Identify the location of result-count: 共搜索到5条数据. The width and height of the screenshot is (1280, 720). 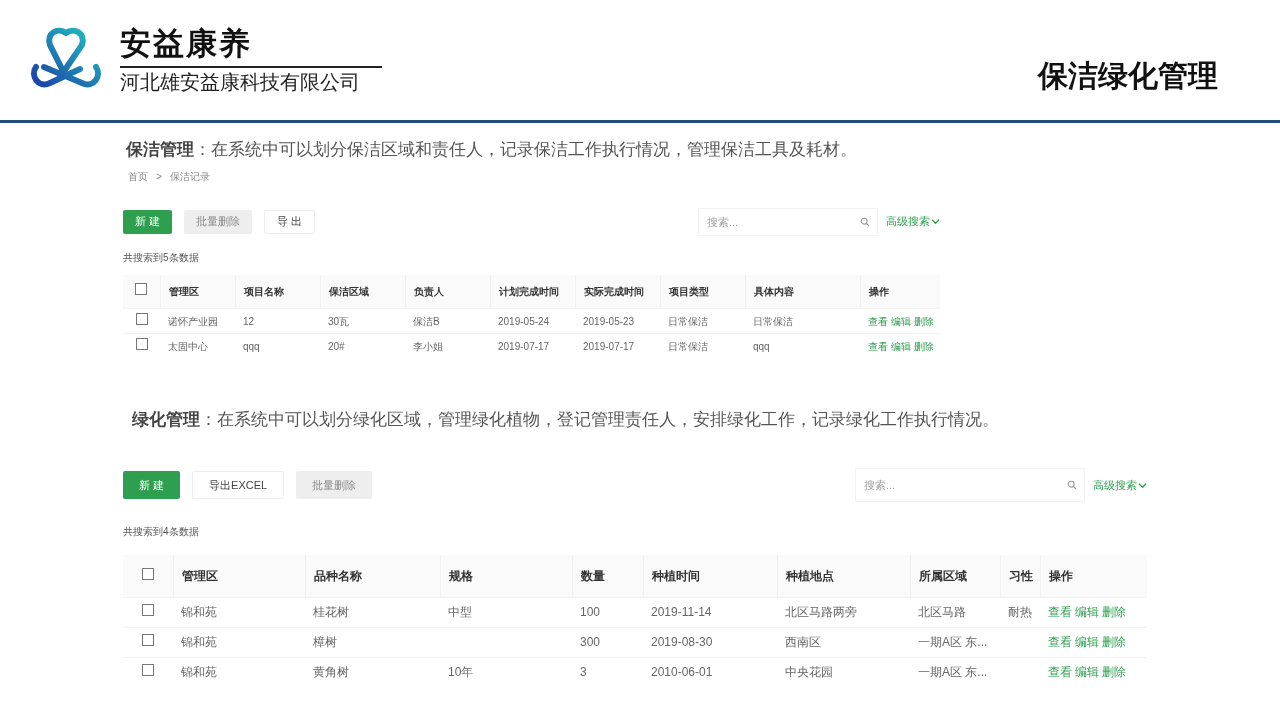
(161, 257).